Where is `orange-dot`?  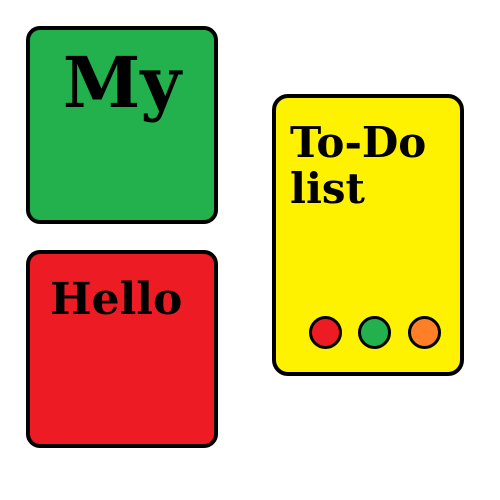 orange-dot is located at coordinates (424, 332).